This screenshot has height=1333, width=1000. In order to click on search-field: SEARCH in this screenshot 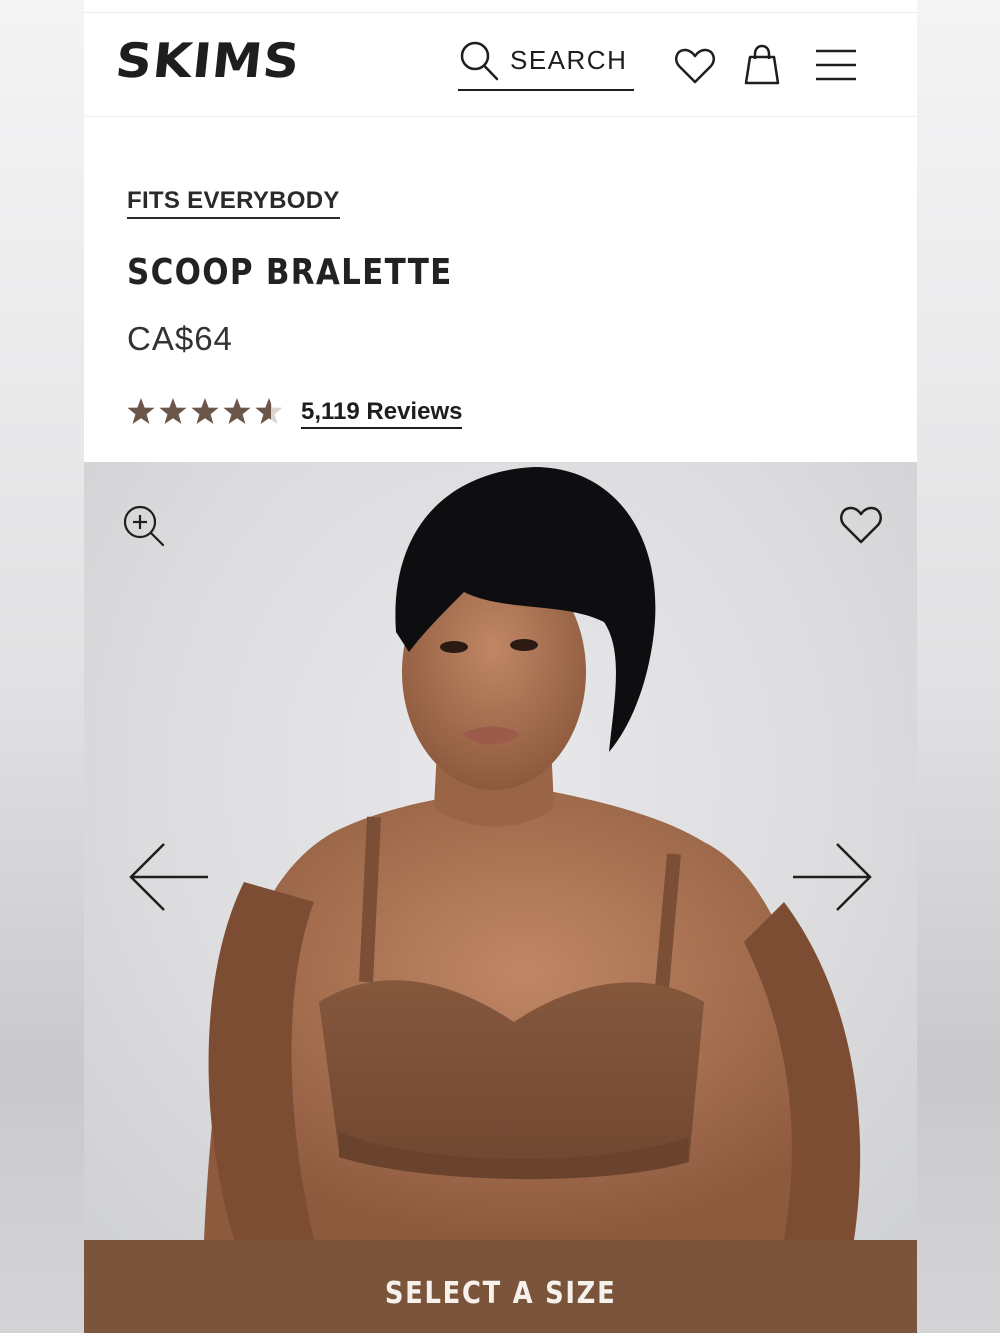, I will do `click(546, 64)`.